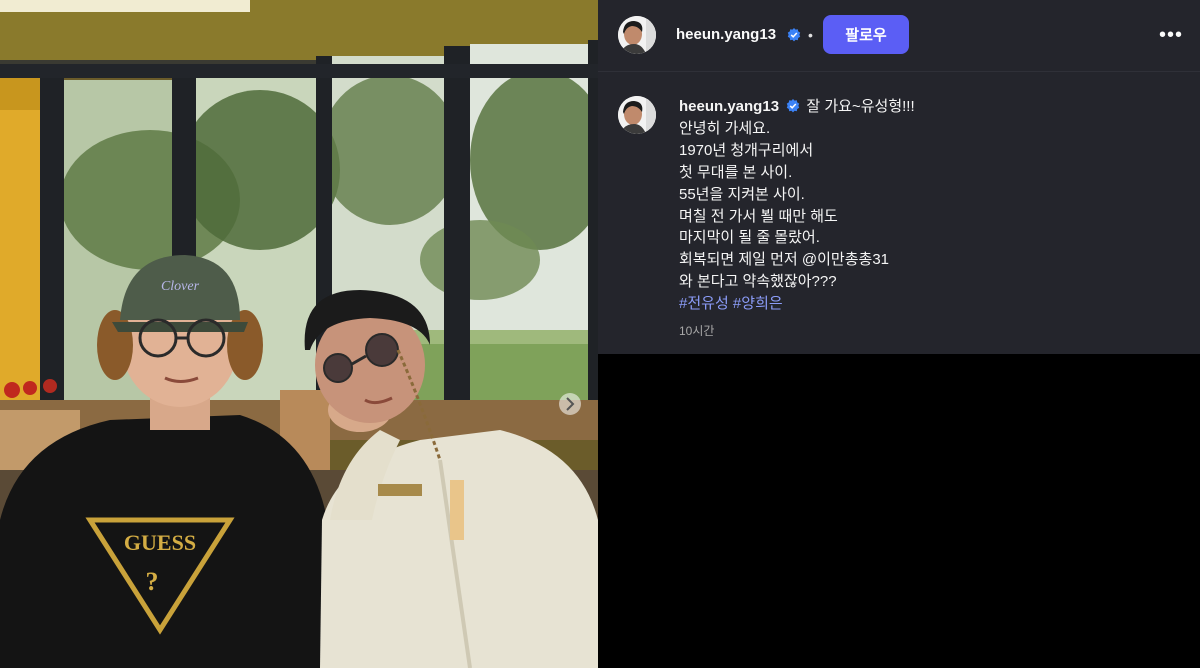  What do you see at coordinates (726, 34) in the screenshot?
I see `header-username: heeun.yang13` at bounding box center [726, 34].